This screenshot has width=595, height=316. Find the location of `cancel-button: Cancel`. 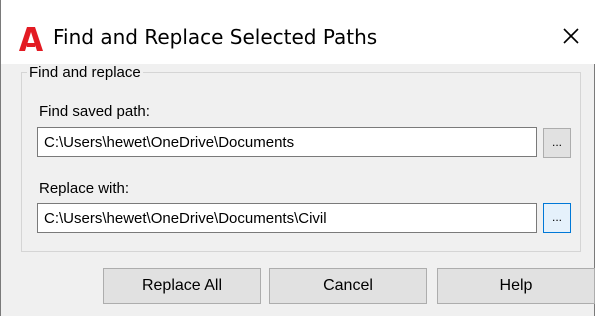

cancel-button: Cancel is located at coordinates (348, 286).